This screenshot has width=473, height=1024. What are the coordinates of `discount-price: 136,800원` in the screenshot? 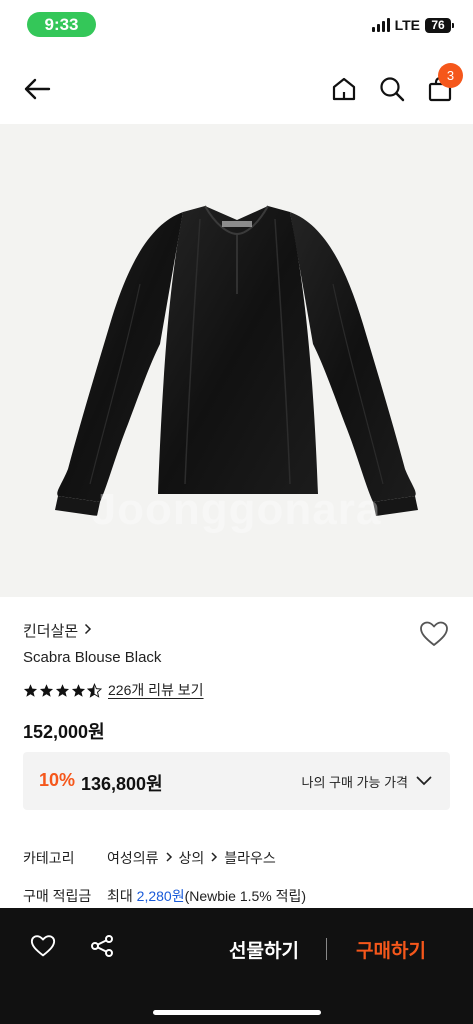 It's located at (122, 784).